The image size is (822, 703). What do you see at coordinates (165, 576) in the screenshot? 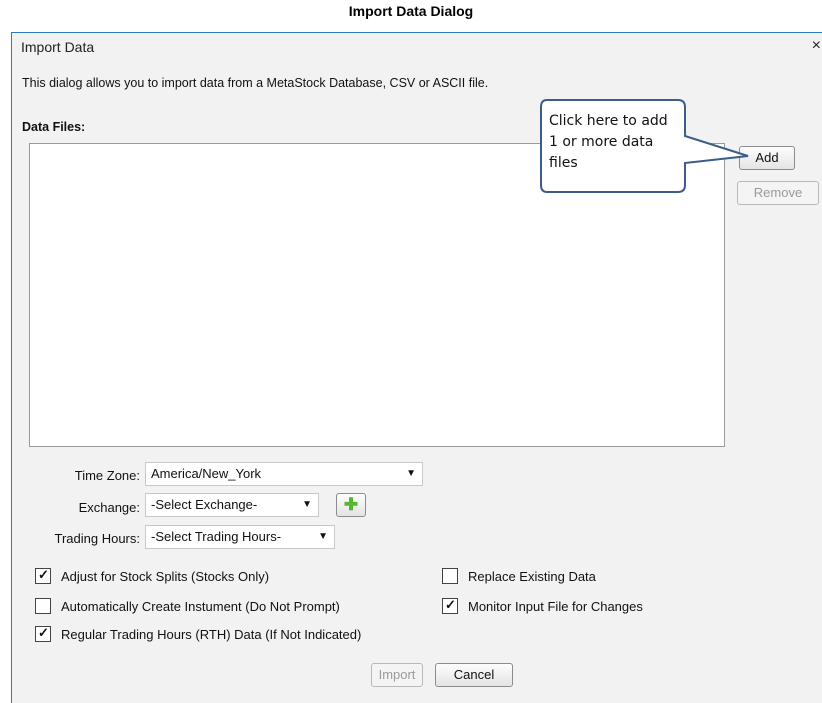
I see `checkbox-label: Adjust for Stock Splits (Stocks Only)` at bounding box center [165, 576].